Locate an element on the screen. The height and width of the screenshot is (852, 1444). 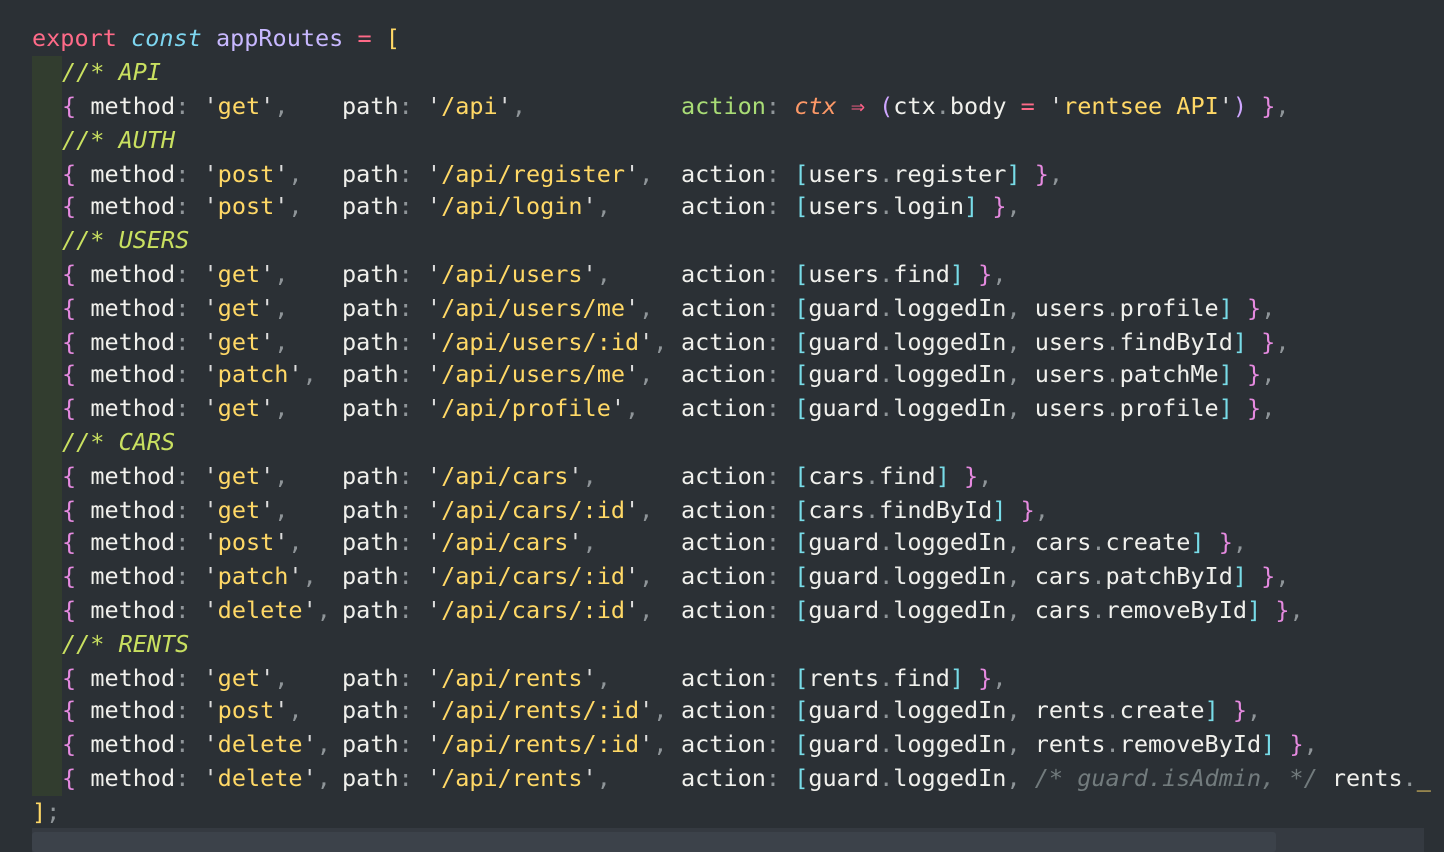
handler-ident: rents is located at coordinates (844, 678).